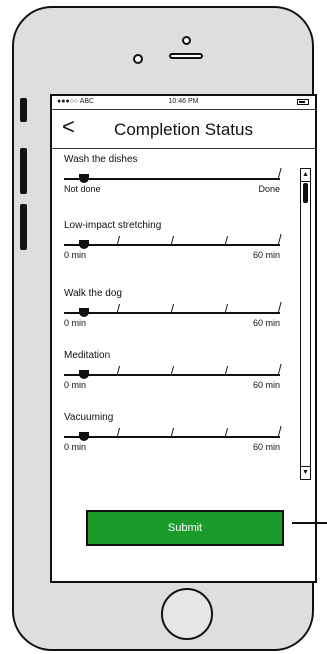 This screenshot has width=327, height=654. What do you see at coordinates (186, 56) in the screenshot?
I see `speaker-icon` at bounding box center [186, 56].